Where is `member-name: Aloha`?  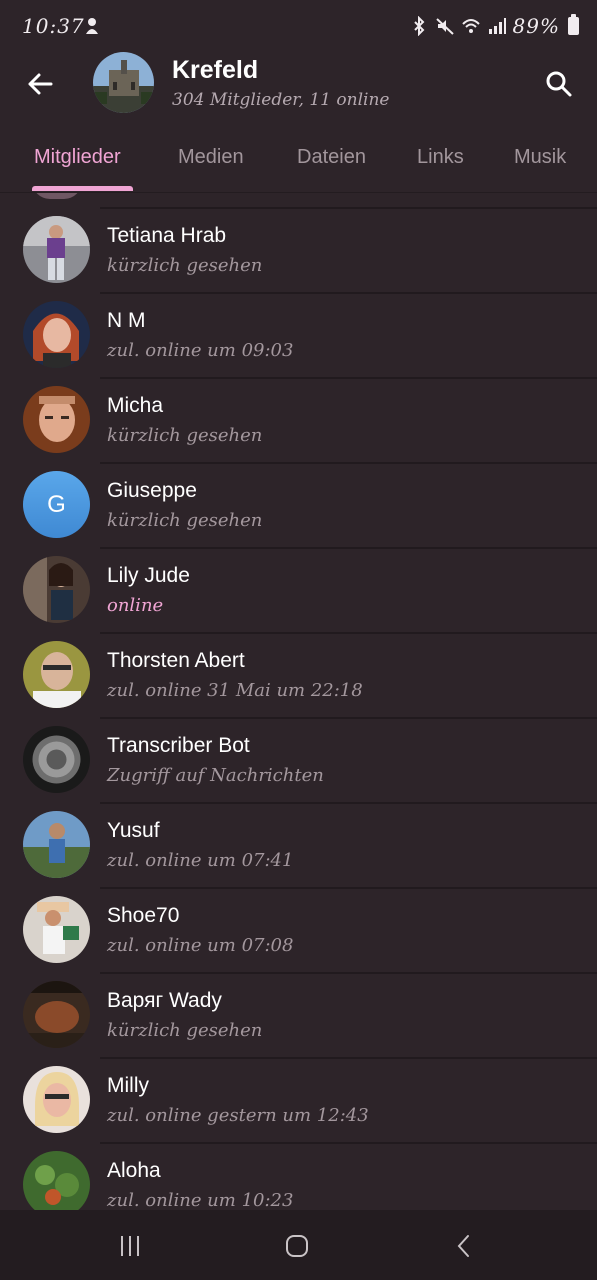 member-name: Aloha is located at coordinates (134, 1170).